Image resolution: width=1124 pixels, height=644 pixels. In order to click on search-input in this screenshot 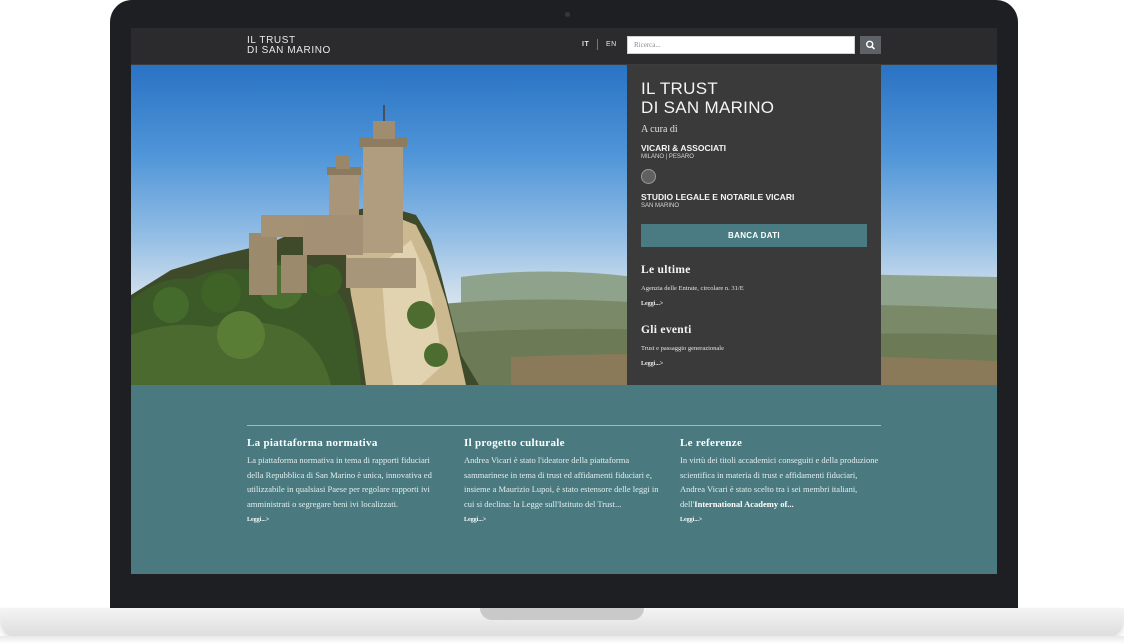, I will do `click(741, 45)`.